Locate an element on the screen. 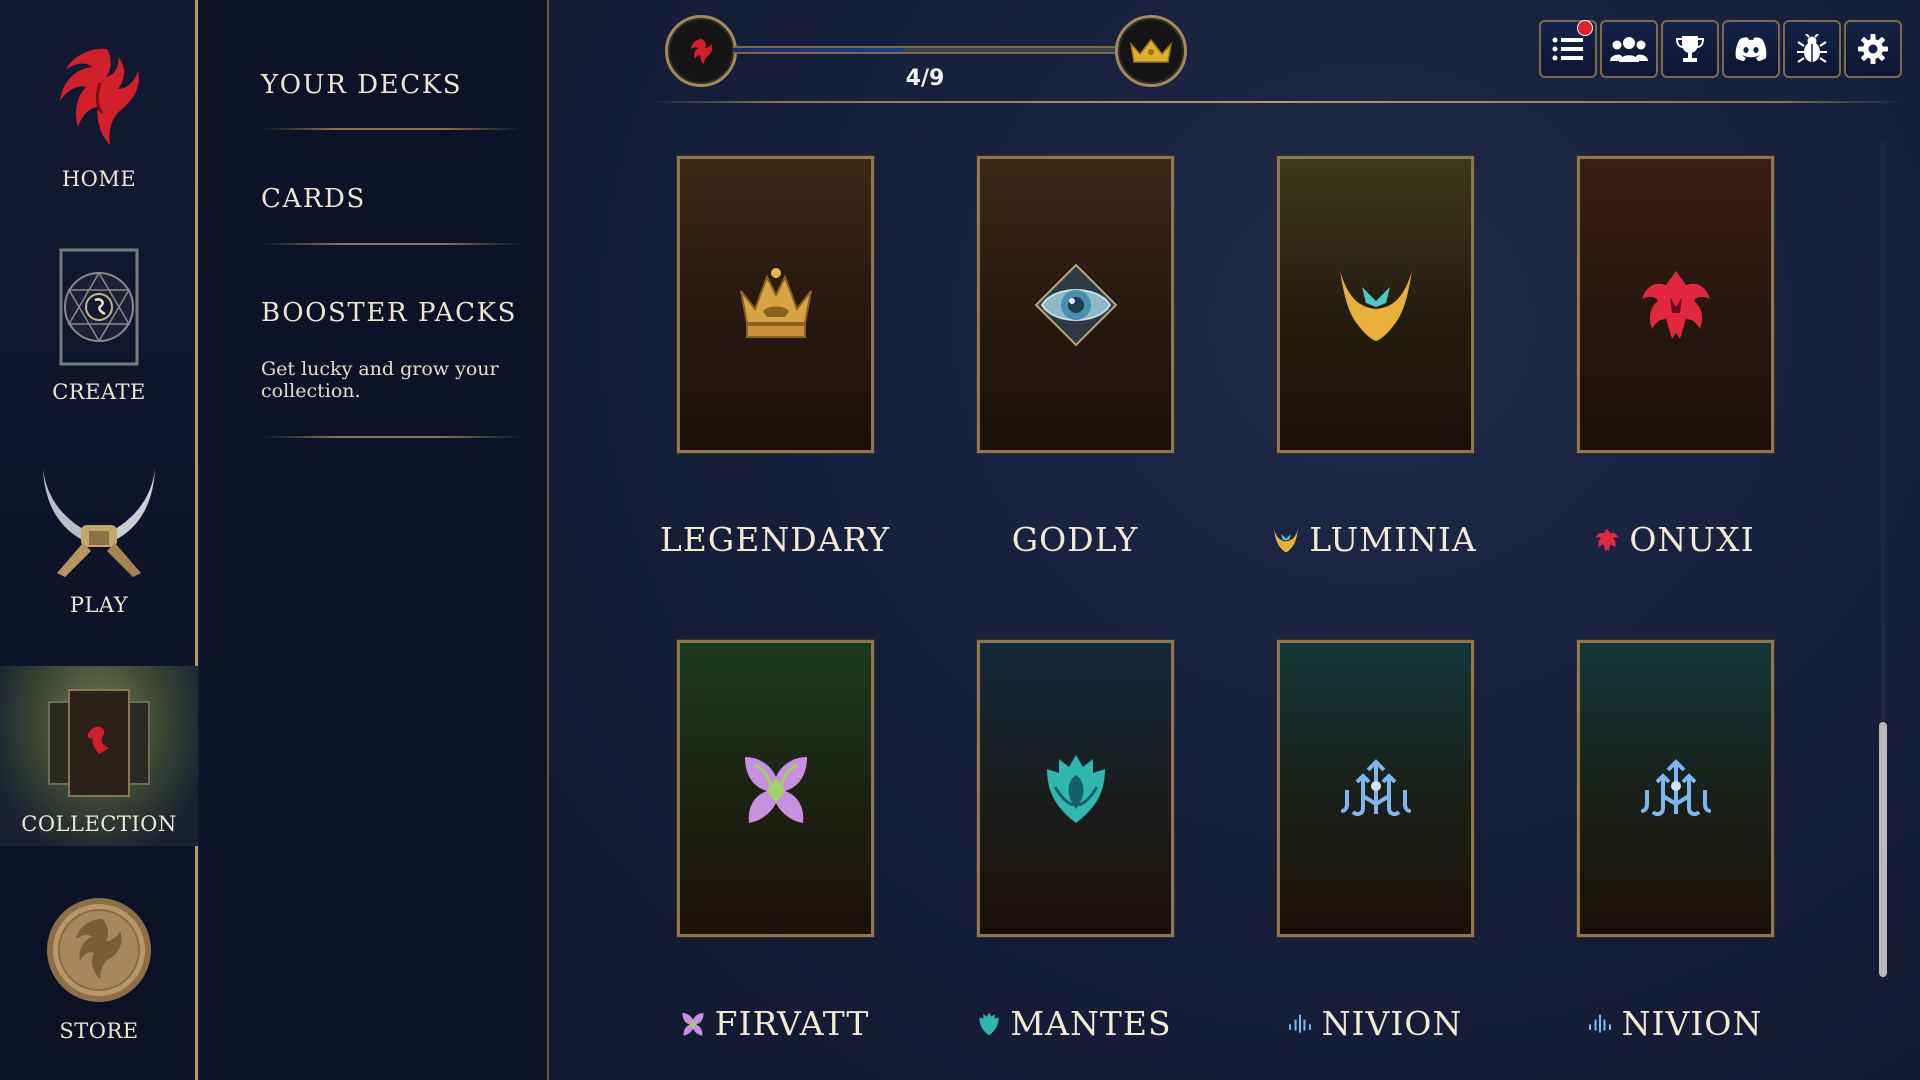 This screenshot has width=1920, height=1080. nav-home-label: HOME is located at coordinates (99, 179).